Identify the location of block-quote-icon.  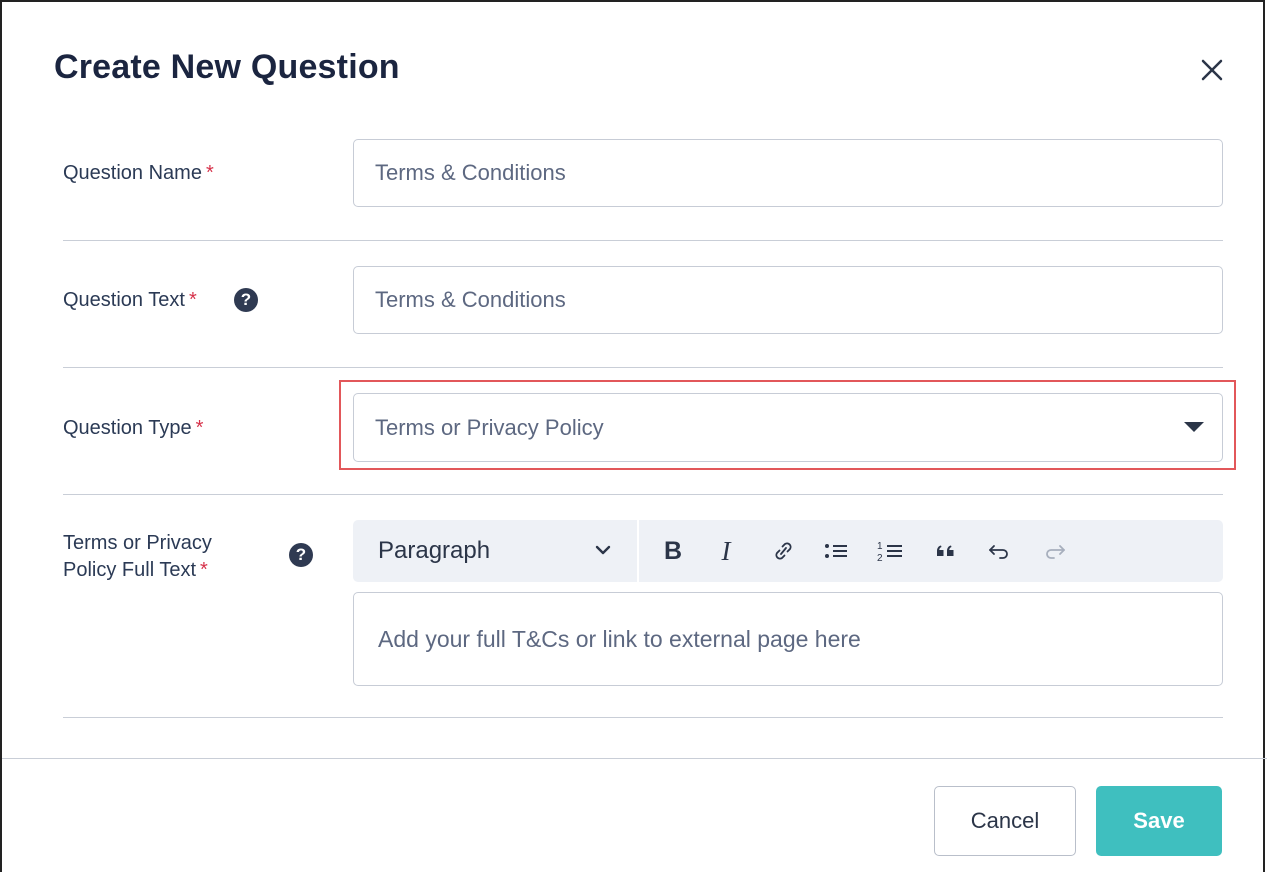
(946, 551).